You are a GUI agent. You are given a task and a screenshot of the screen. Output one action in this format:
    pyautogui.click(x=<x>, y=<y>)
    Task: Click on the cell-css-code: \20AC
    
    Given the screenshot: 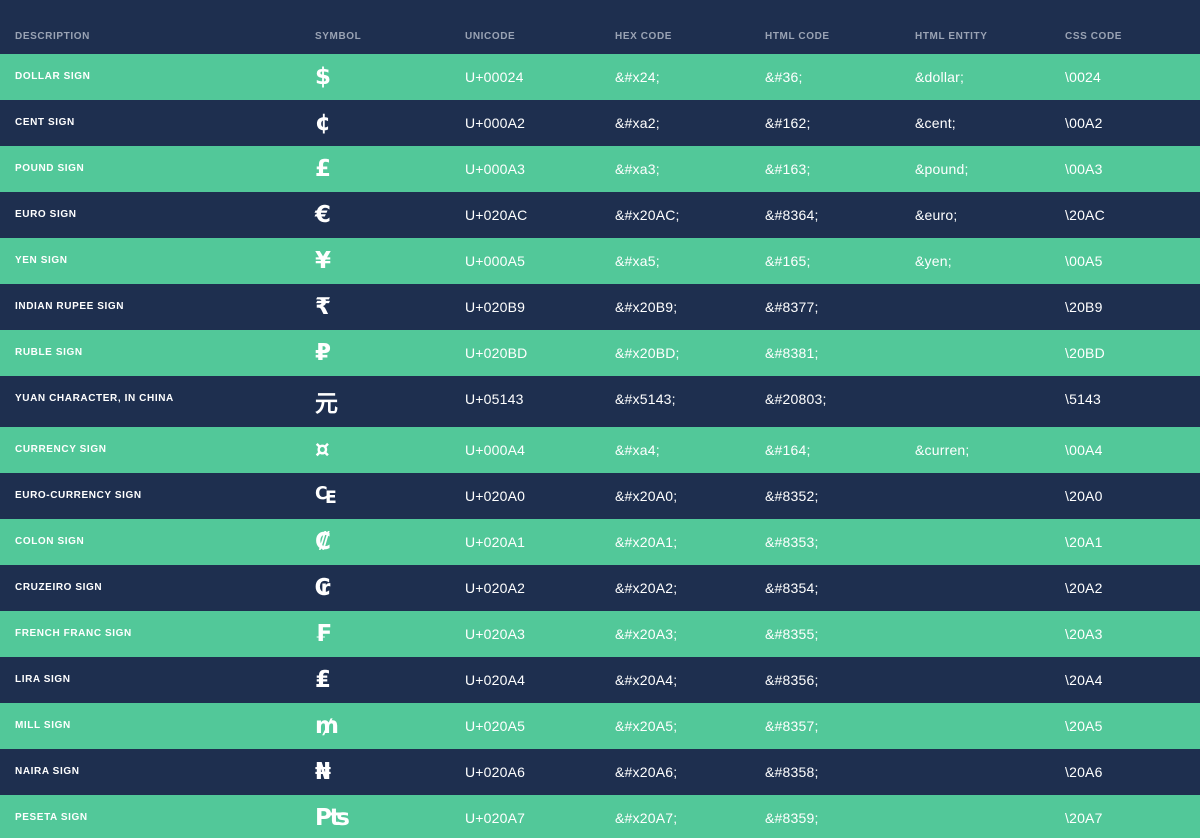 What is the action you would take?
    pyautogui.click(x=1085, y=215)
    